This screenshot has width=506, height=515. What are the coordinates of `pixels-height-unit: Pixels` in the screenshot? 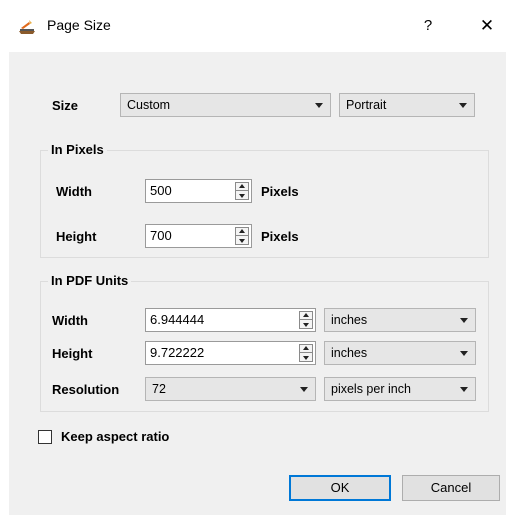 It's located at (280, 236).